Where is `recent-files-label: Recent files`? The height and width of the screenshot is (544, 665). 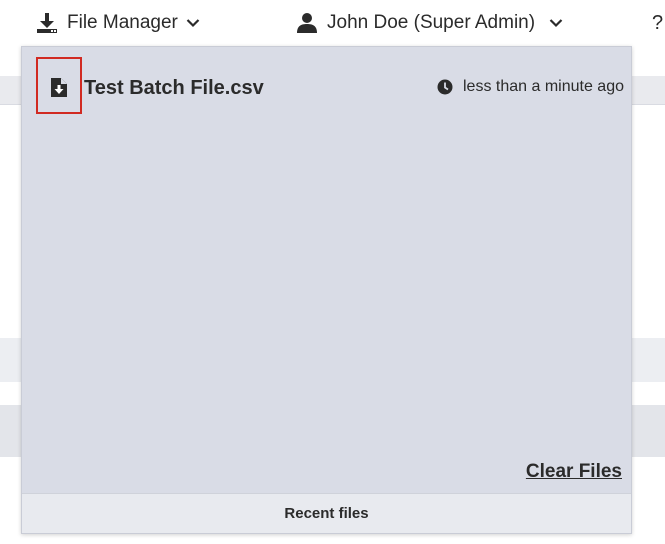
recent-files-label: Recent files is located at coordinates (326, 513).